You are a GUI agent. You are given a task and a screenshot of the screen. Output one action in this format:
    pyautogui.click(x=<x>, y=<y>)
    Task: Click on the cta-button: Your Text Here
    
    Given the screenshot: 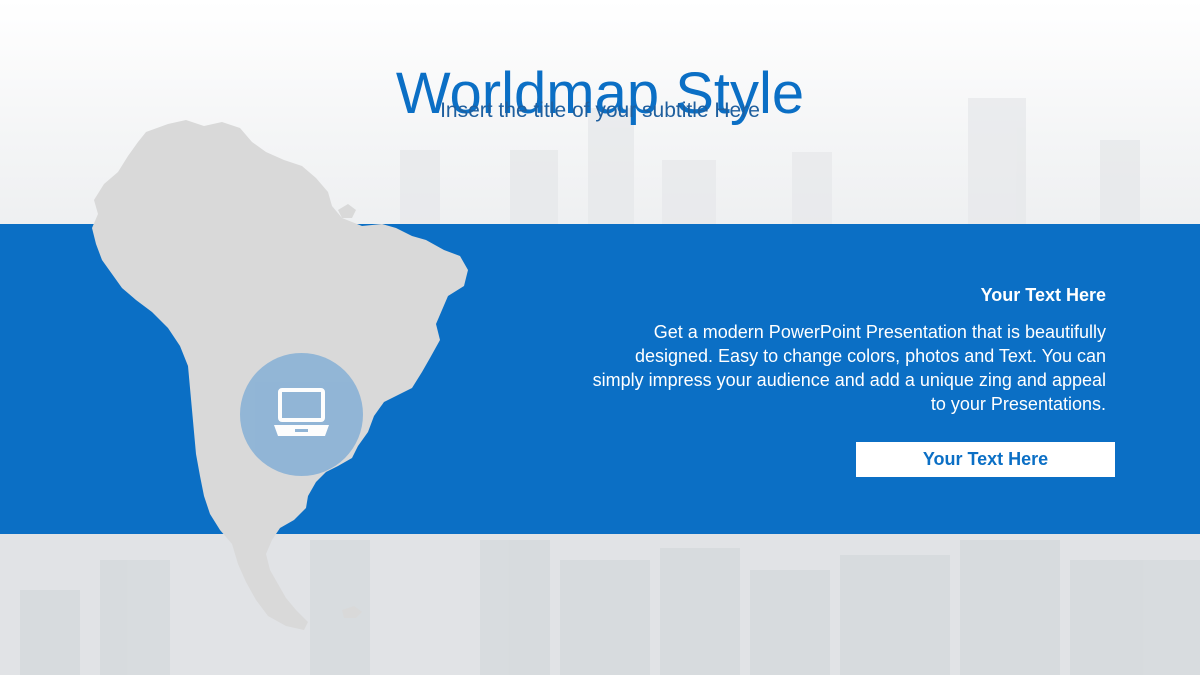 What is the action you would take?
    pyautogui.click(x=985, y=459)
    